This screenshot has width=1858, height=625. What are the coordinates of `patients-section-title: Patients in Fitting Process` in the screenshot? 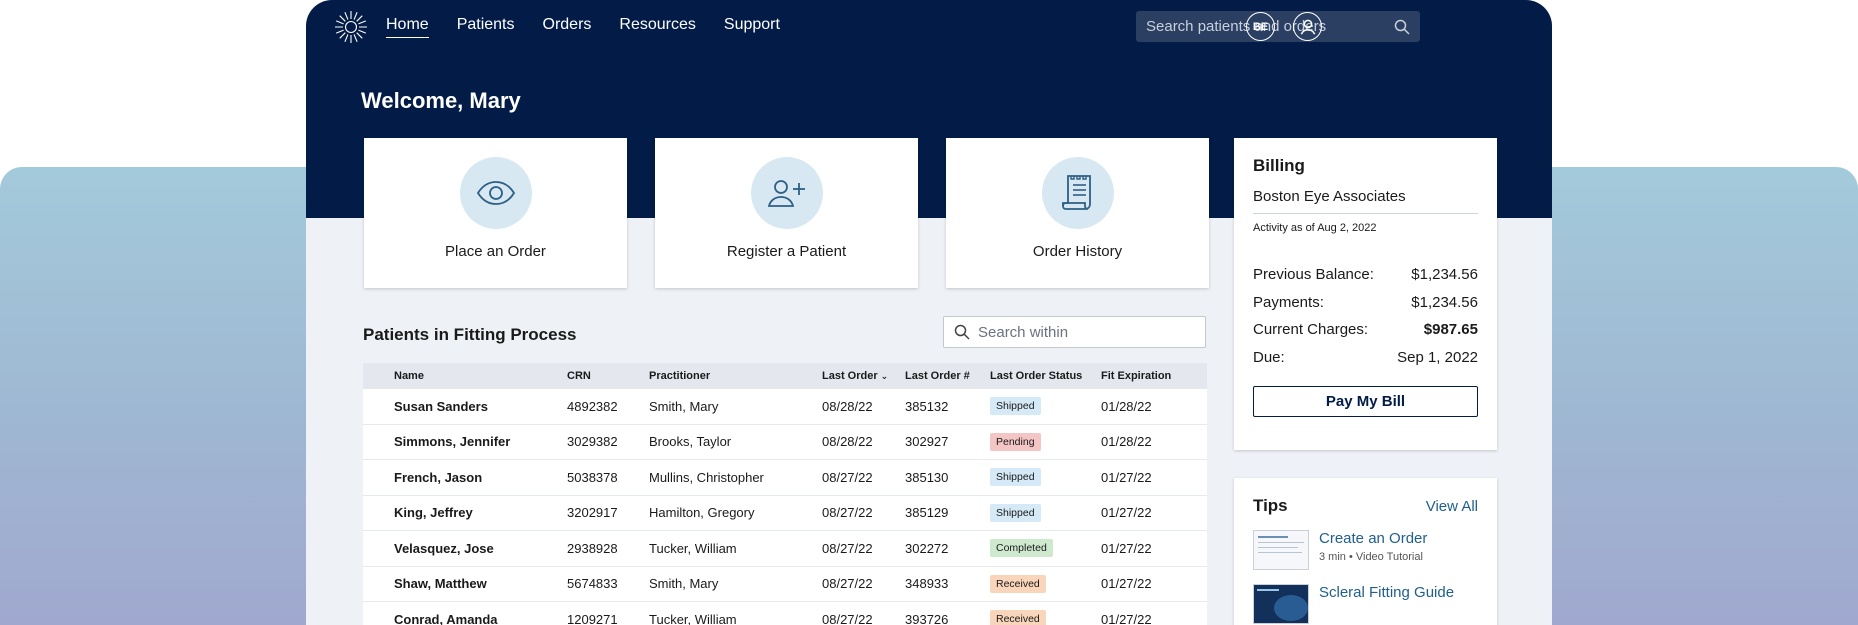 It's located at (470, 334).